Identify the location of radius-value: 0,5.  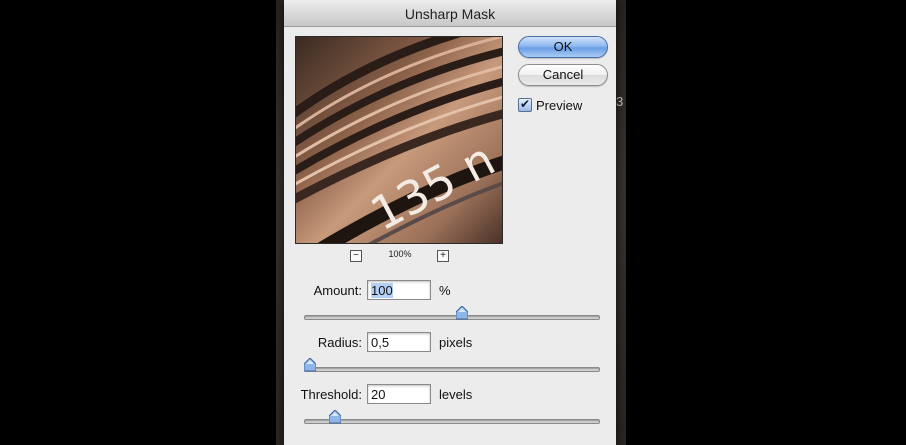
(380, 342).